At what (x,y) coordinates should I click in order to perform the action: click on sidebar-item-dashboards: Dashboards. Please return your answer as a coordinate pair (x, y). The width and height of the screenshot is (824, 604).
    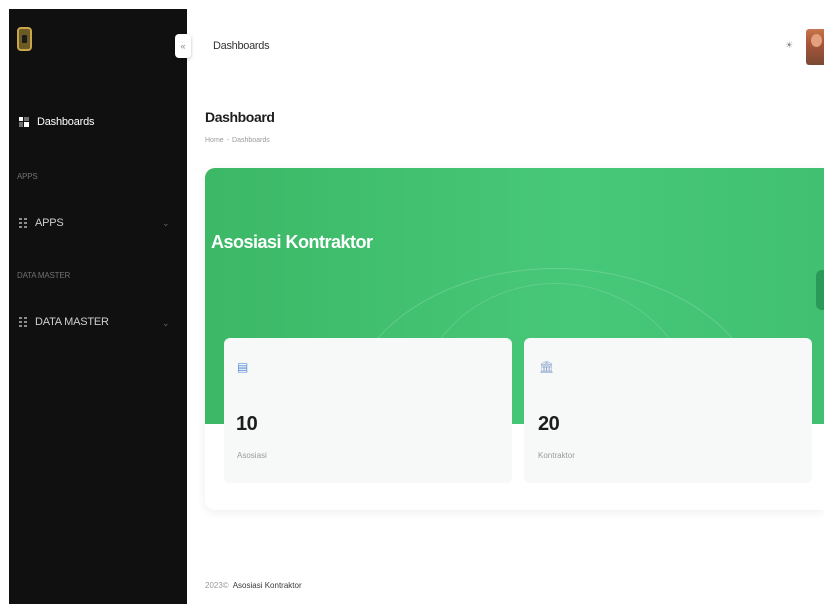
    Looking at the image, I should click on (57, 122).